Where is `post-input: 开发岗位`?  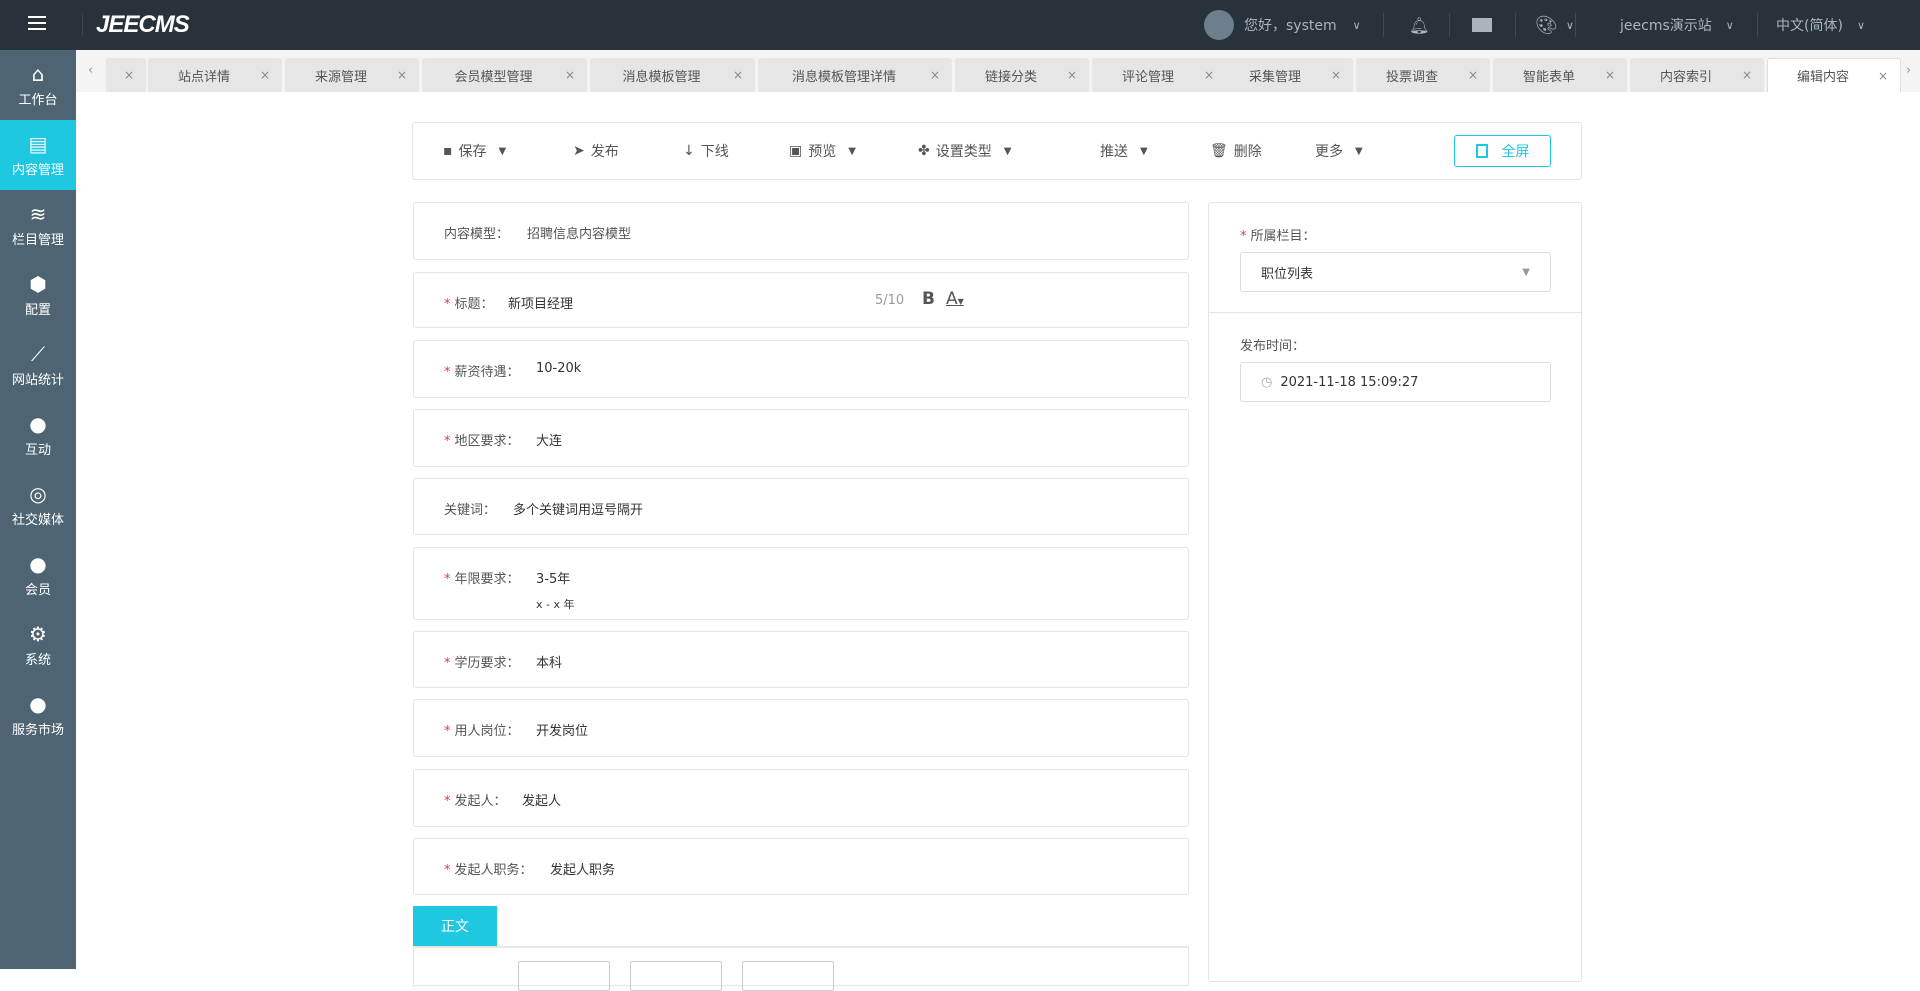 post-input: 开发岗位 is located at coordinates (562, 729).